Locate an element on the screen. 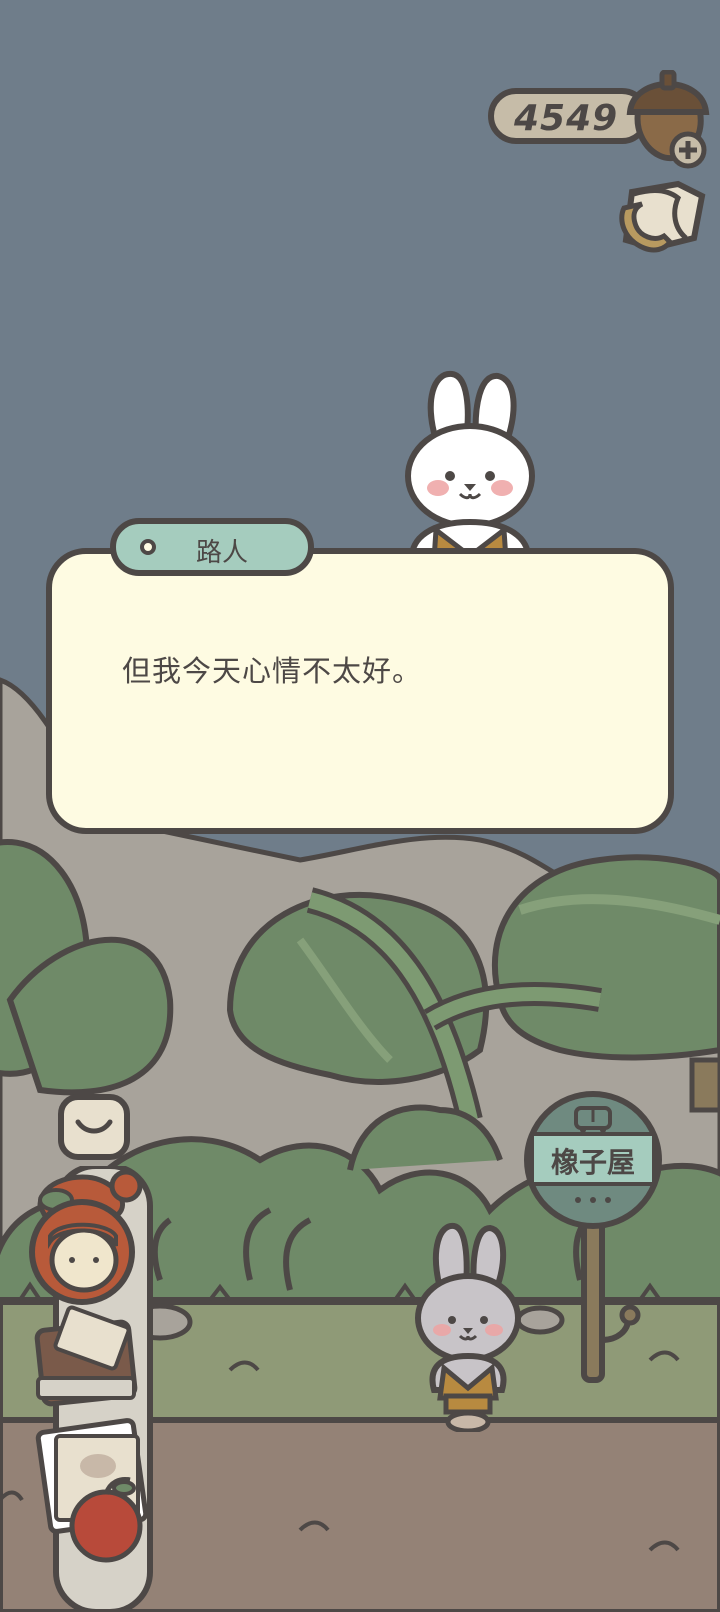 The height and width of the screenshot is (1612, 720). acorn-icon is located at coordinates (668, 120).